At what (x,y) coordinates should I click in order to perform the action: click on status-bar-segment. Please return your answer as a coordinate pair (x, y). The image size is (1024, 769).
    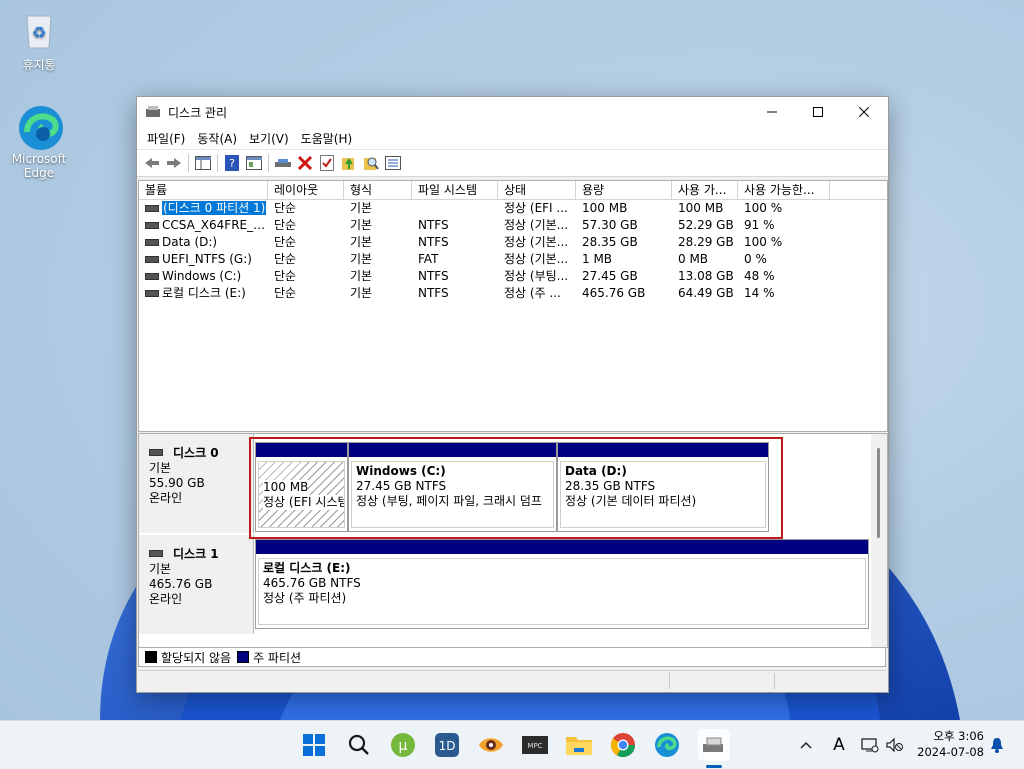
    Looking at the image, I should click on (669, 681).